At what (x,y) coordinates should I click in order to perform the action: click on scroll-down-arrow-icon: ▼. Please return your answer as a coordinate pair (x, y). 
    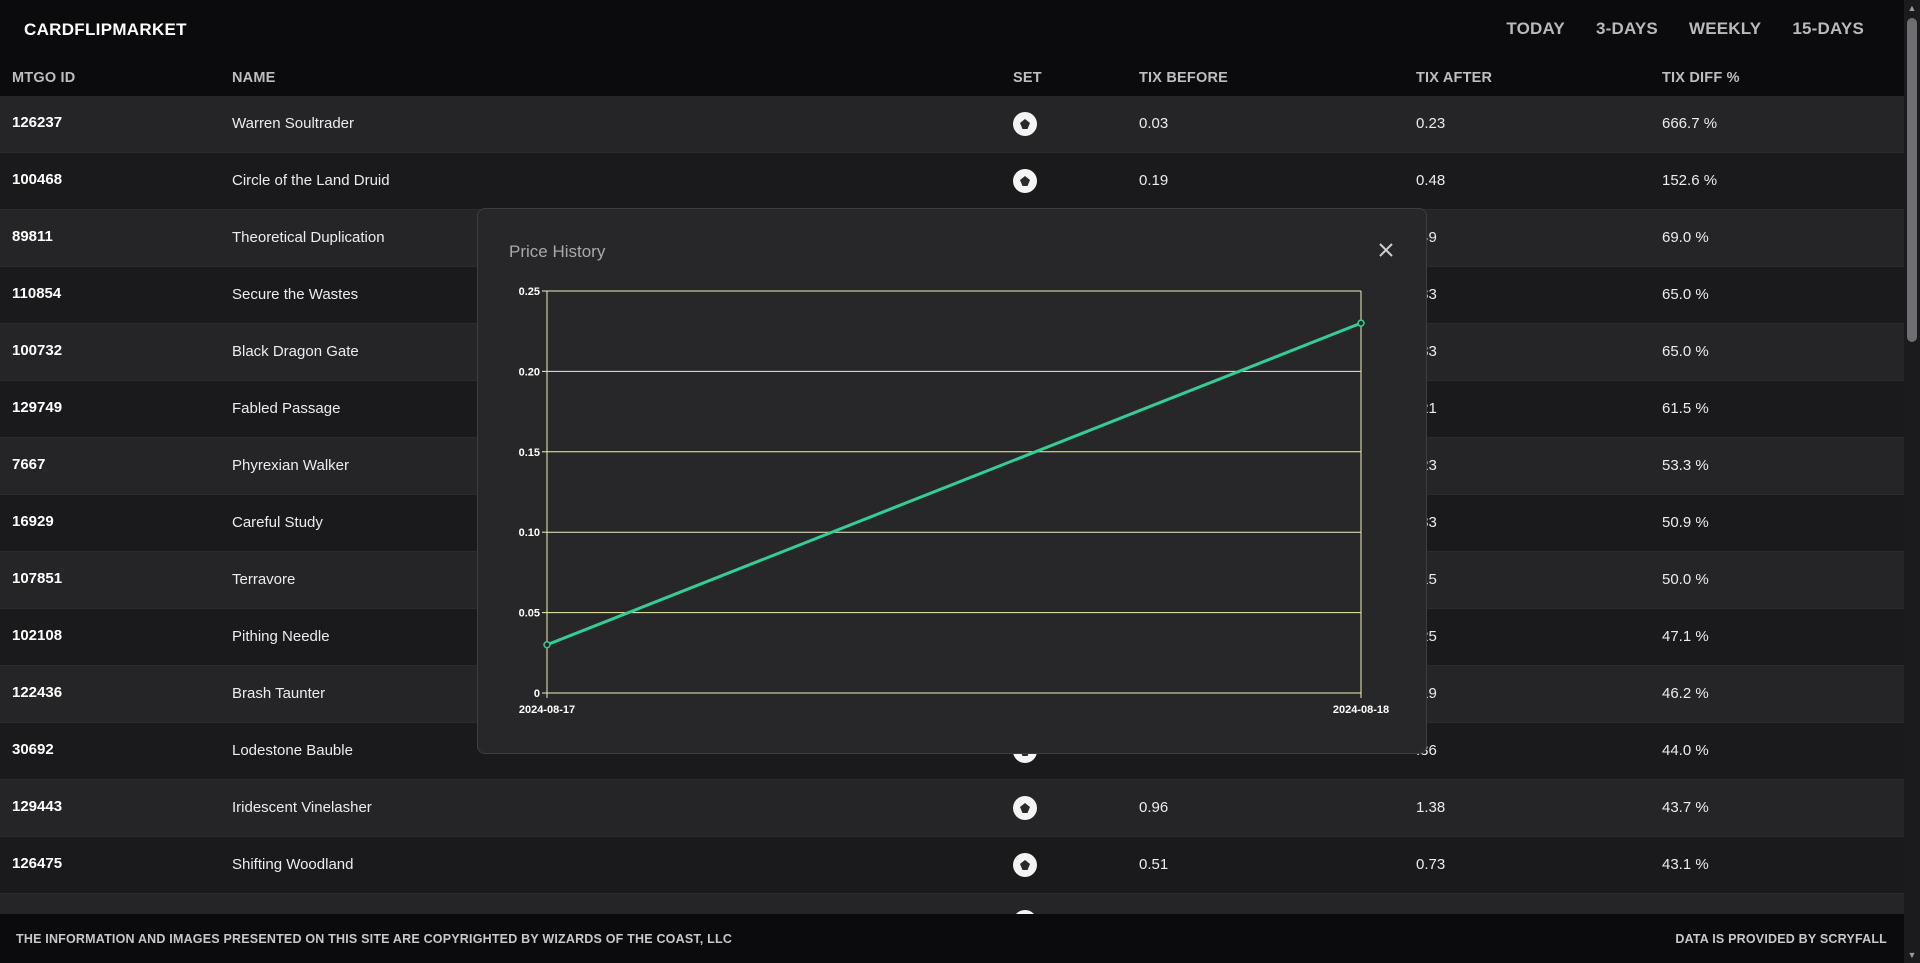
    Looking at the image, I should click on (1912, 955).